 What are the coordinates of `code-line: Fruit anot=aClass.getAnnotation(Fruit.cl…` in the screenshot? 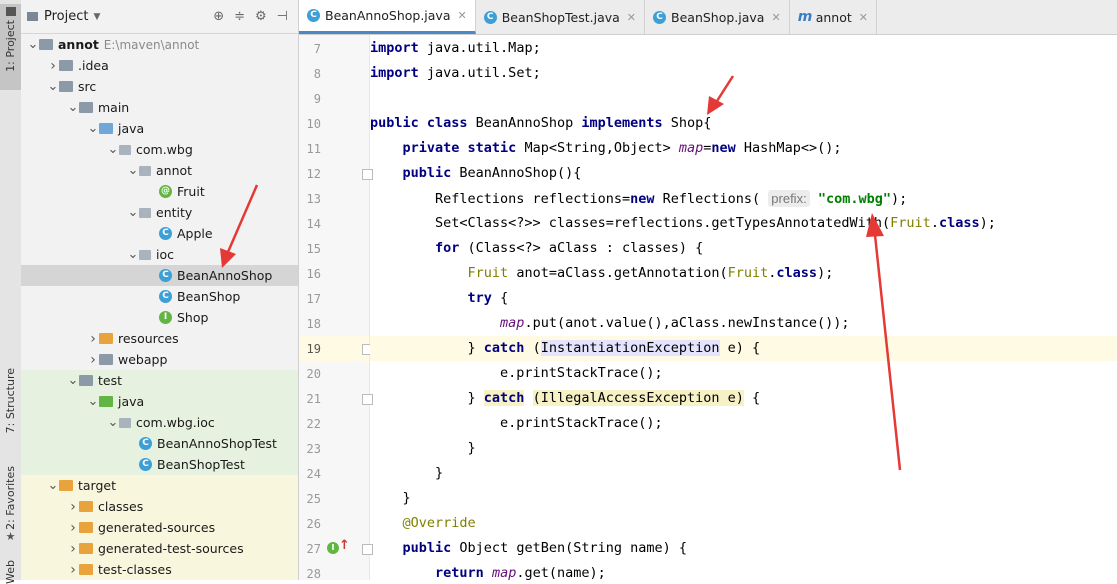 It's located at (650, 273).